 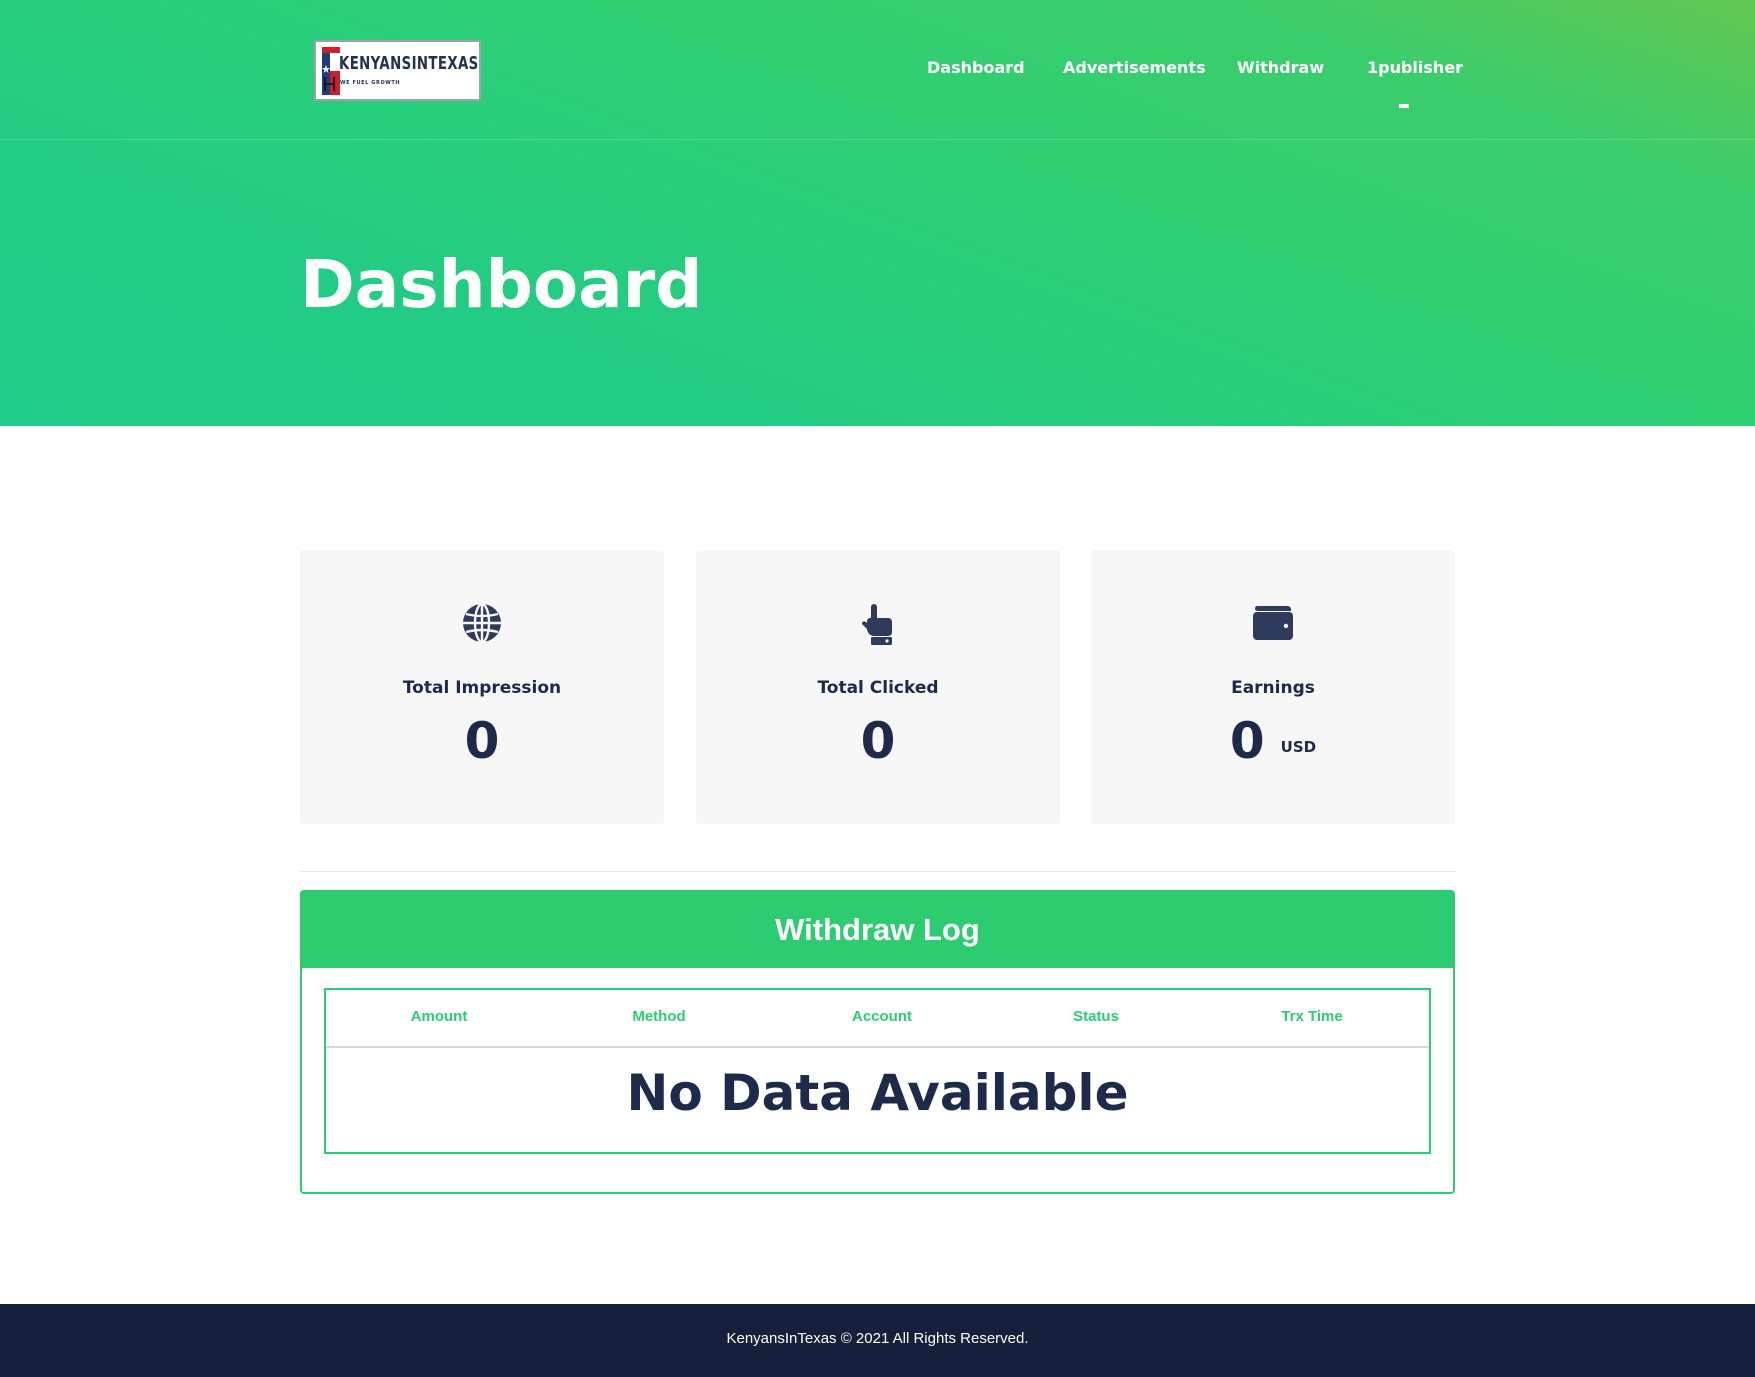 What do you see at coordinates (659, 1016) in the screenshot?
I see `column-header-method: Method` at bounding box center [659, 1016].